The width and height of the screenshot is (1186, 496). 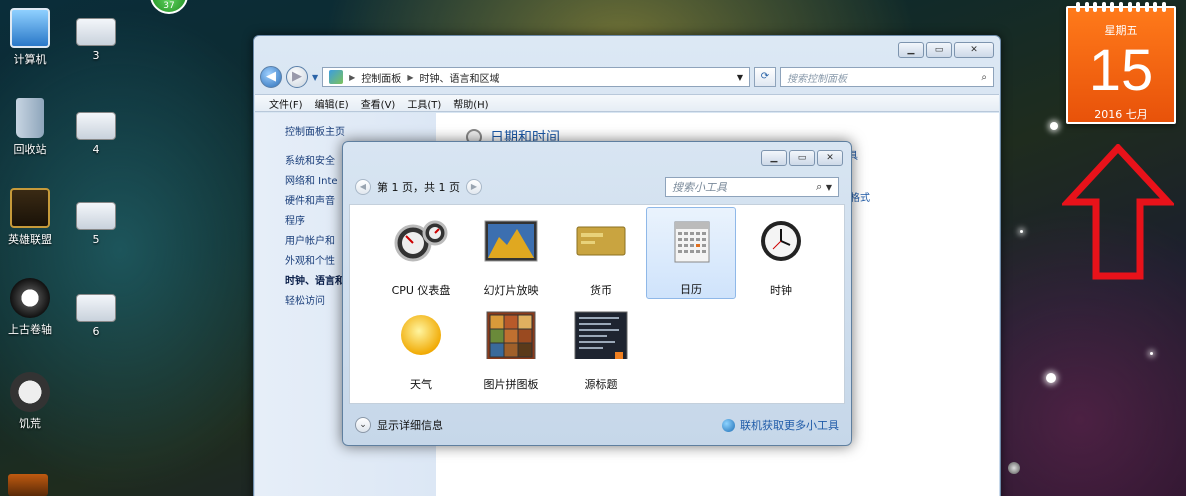 What do you see at coordinates (699, 187) in the screenshot?
I see `search-placeholder: 搜索小工具` at bounding box center [699, 187].